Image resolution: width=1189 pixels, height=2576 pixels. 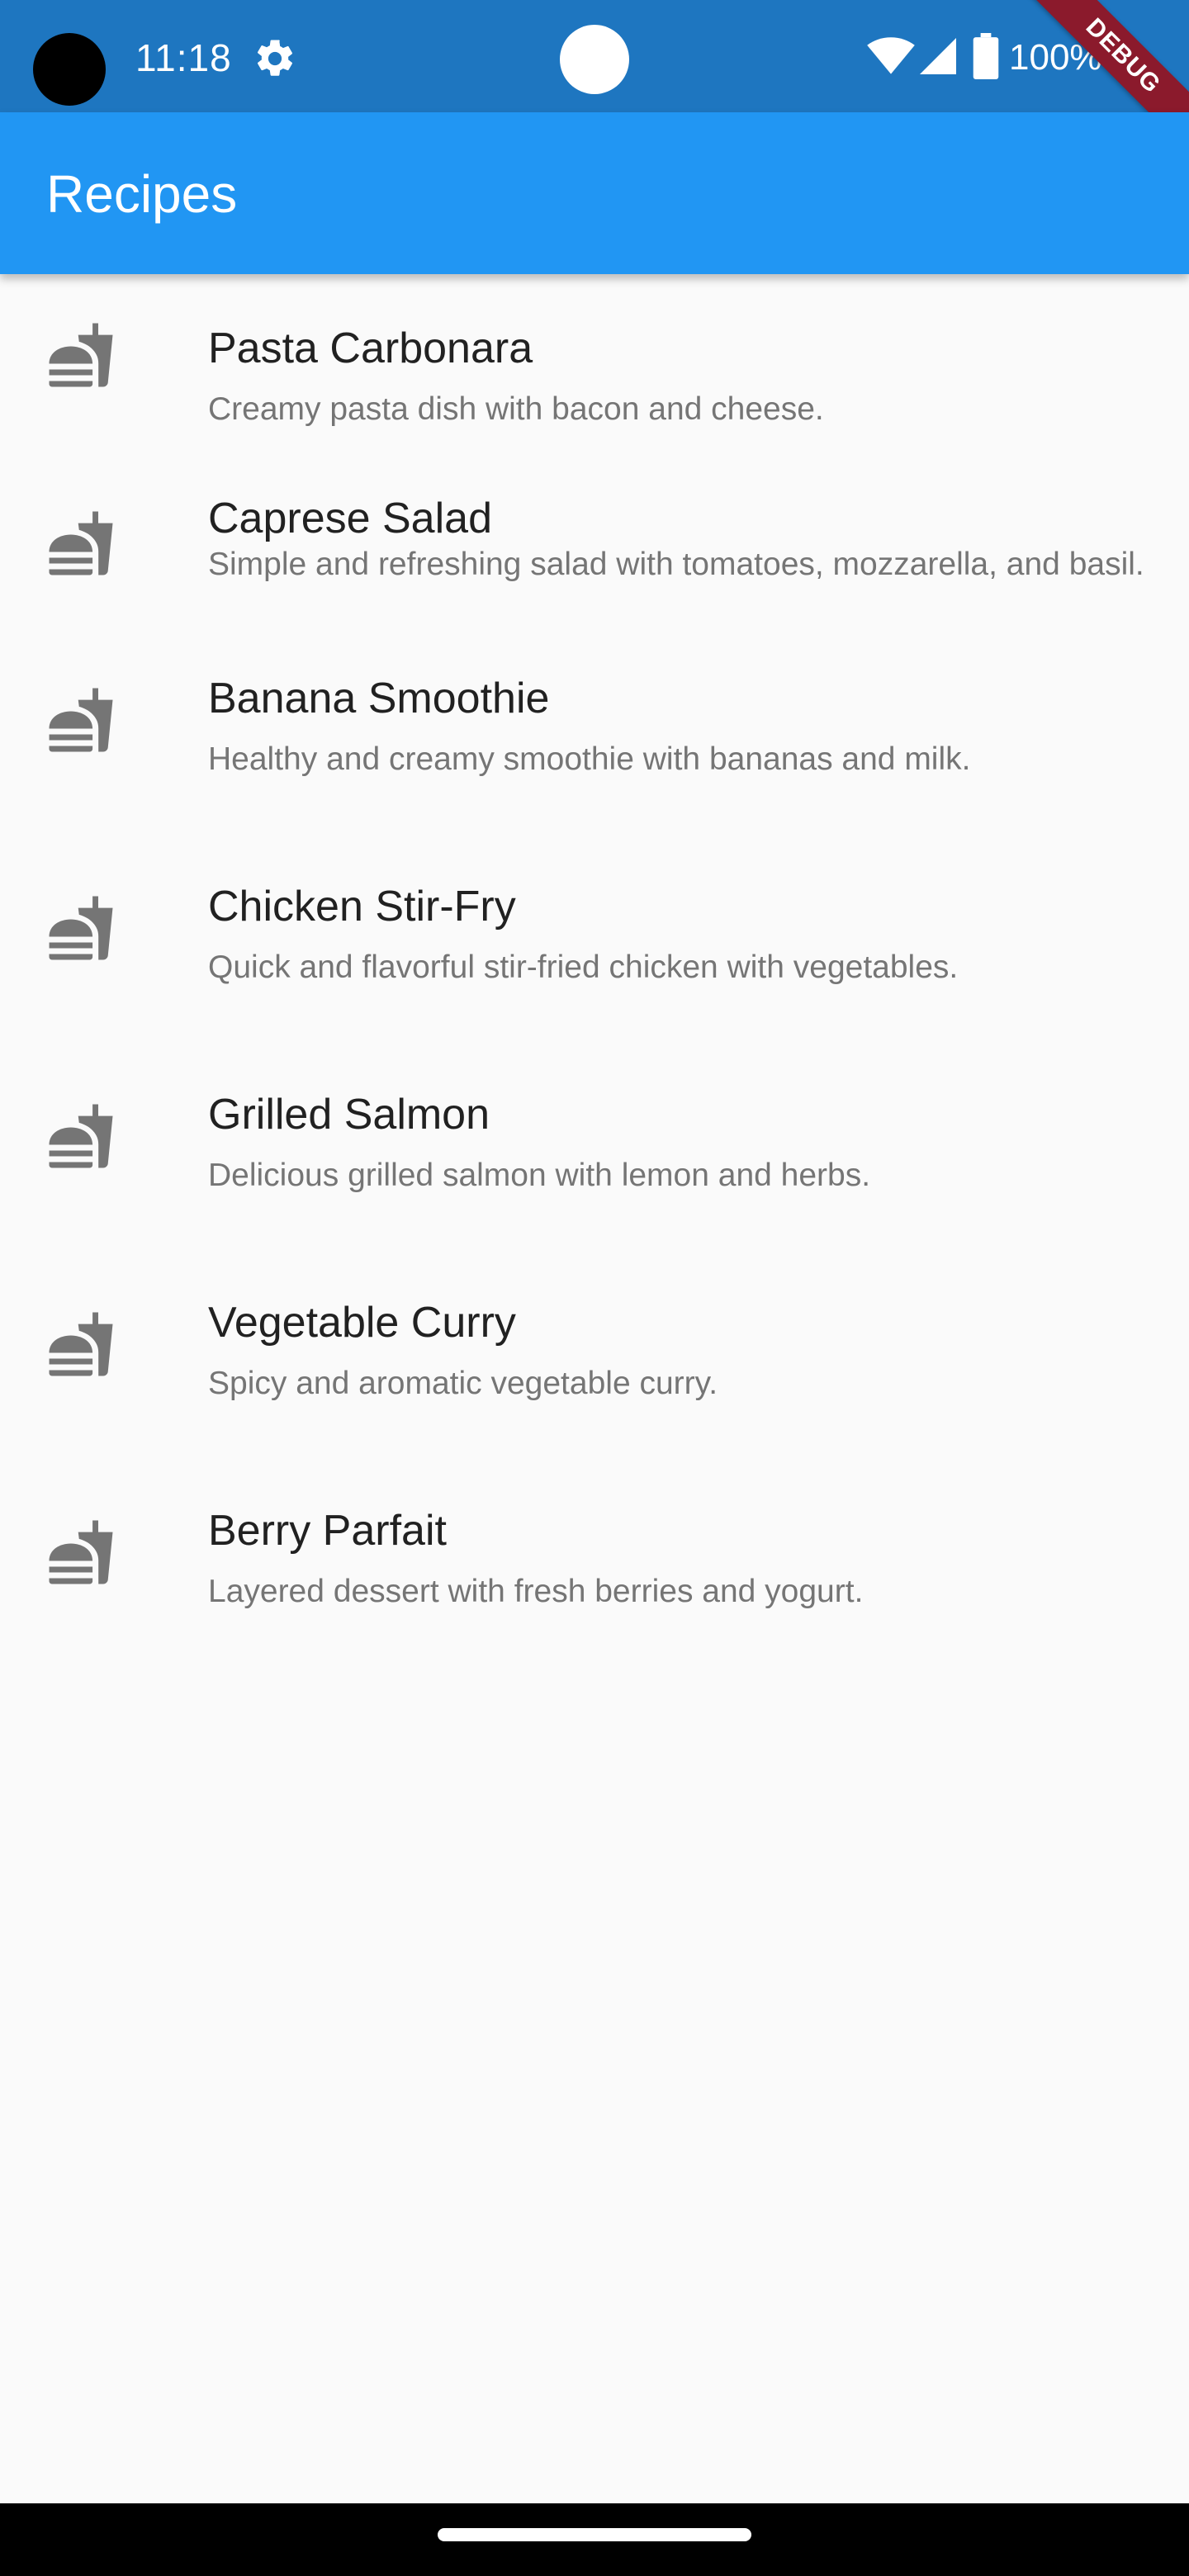 What do you see at coordinates (594, 59) in the screenshot?
I see `notification-dot` at bounding box center [594, 59].